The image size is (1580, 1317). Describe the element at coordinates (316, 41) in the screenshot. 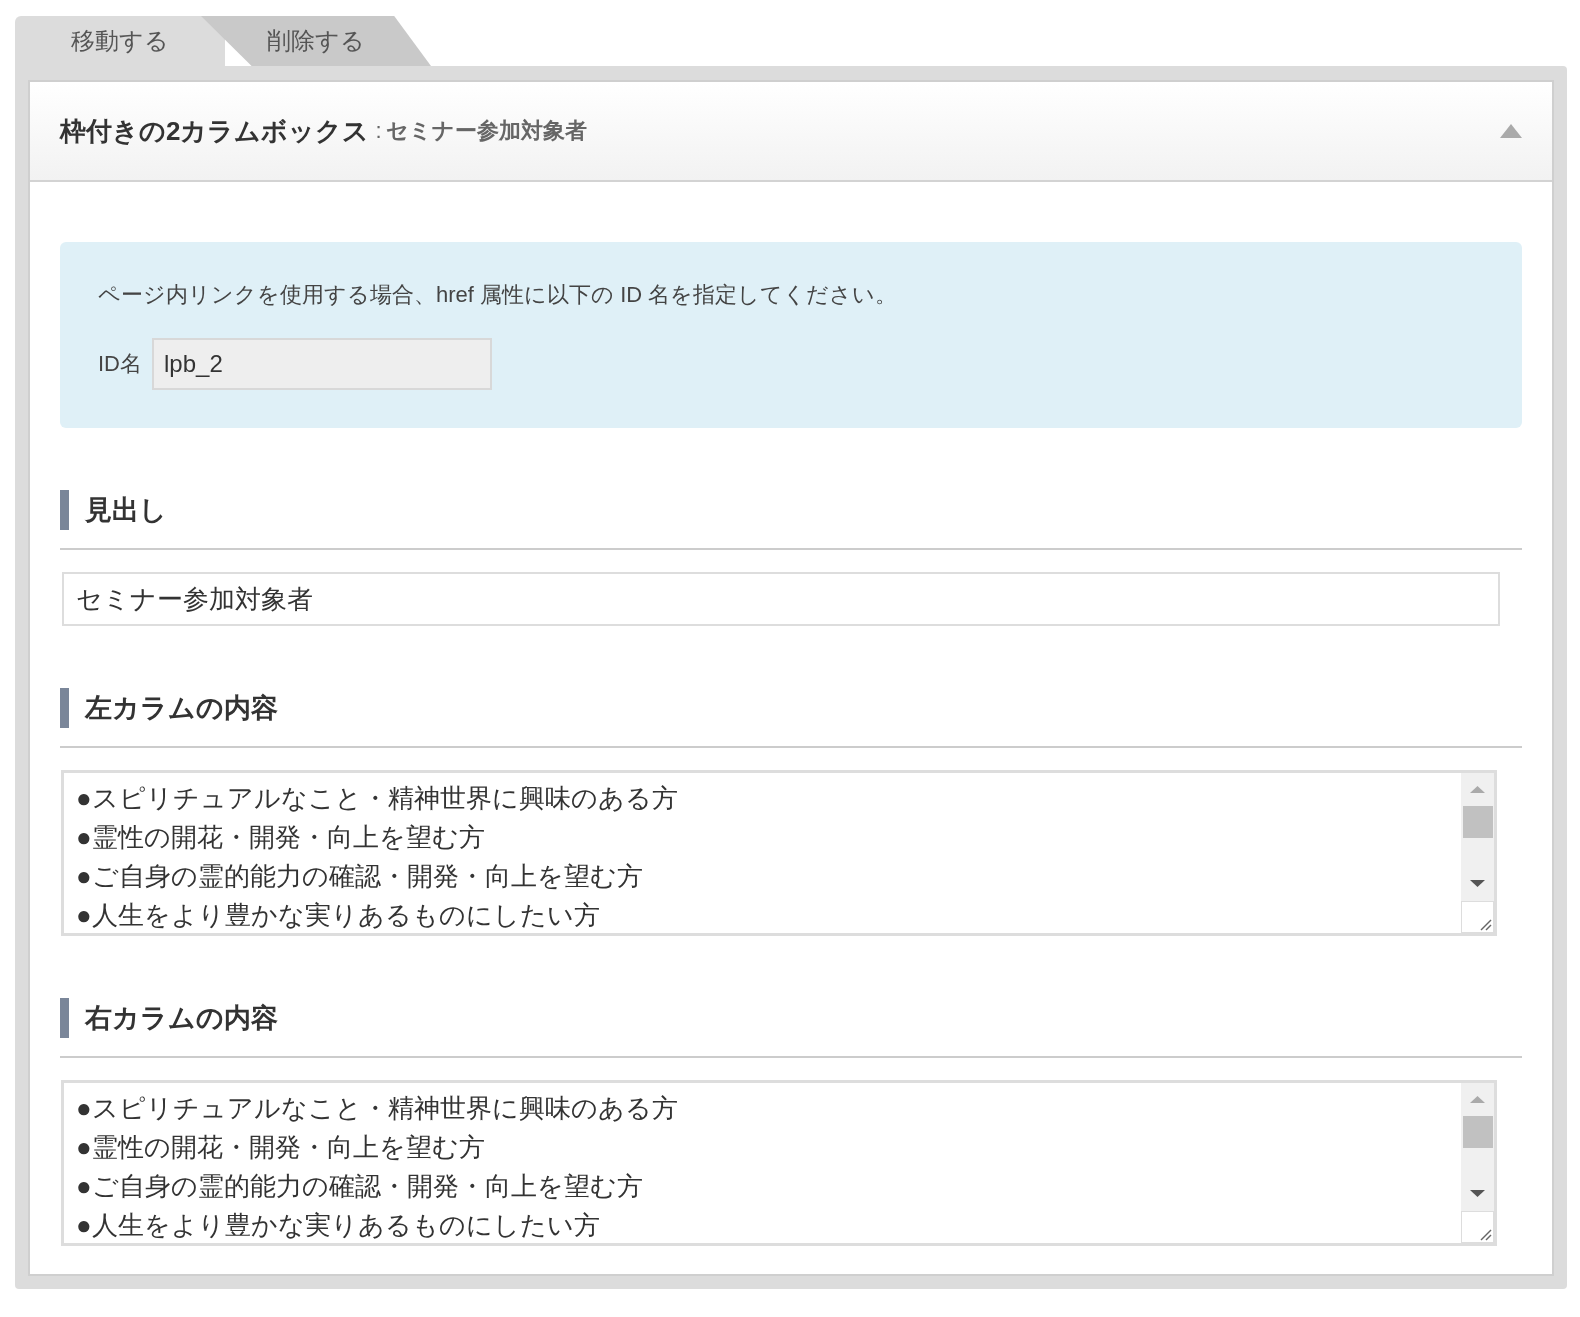

I see `tab: 削除する` at that location.